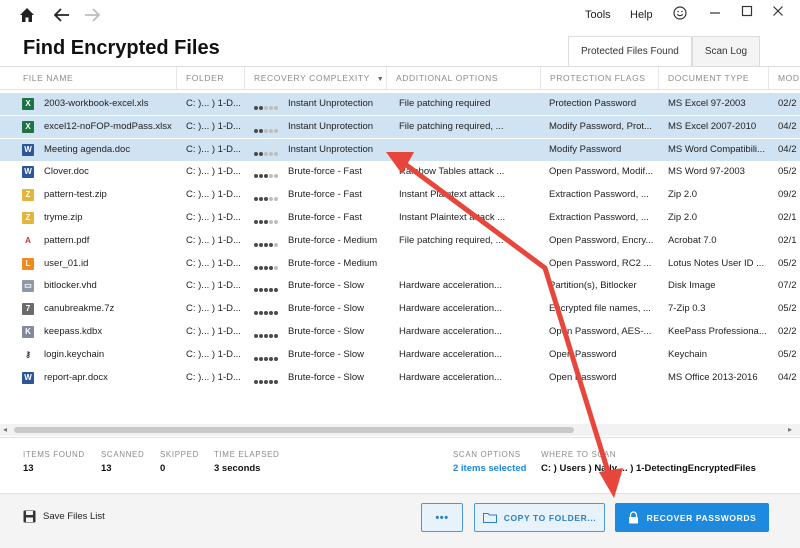 This screenshot has width=800, height=548. Describe the element at coordinates (487, 454) in the screenshot. I see `scan-options-label: SCAN OPTIONS` at that location.